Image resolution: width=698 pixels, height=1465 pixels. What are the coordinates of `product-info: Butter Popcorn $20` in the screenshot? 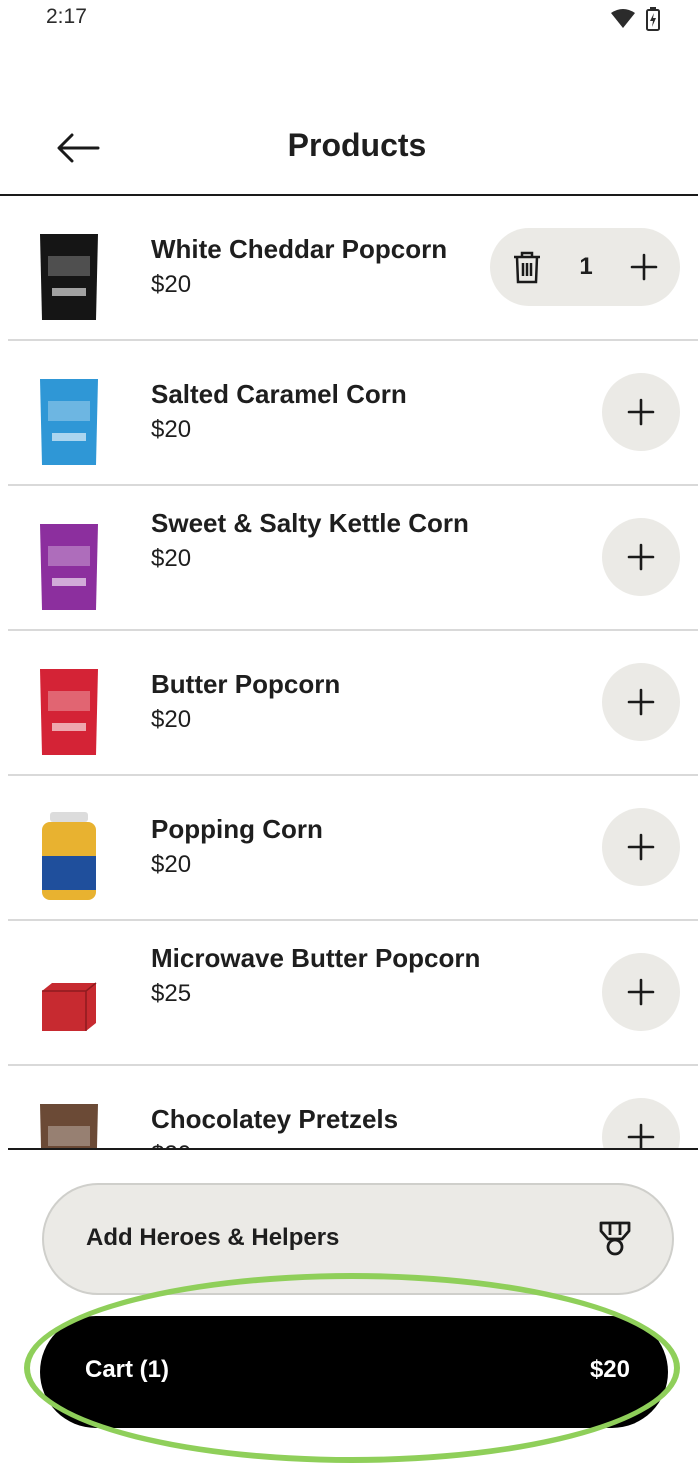 It's located at (316, 702).